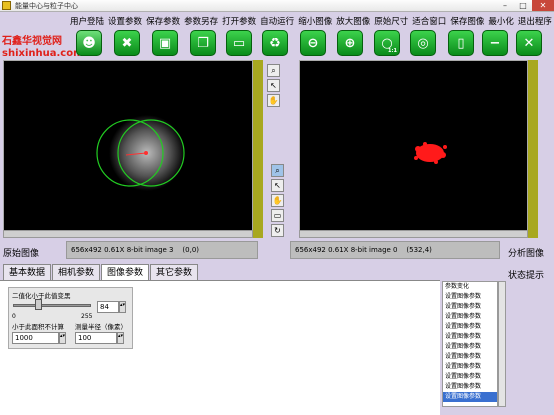 This screenshot has width=554, height=415. Describe the element at coordinates (174, 272) in the screenshot. I see `tab-other-params: 其它参数` at that location.